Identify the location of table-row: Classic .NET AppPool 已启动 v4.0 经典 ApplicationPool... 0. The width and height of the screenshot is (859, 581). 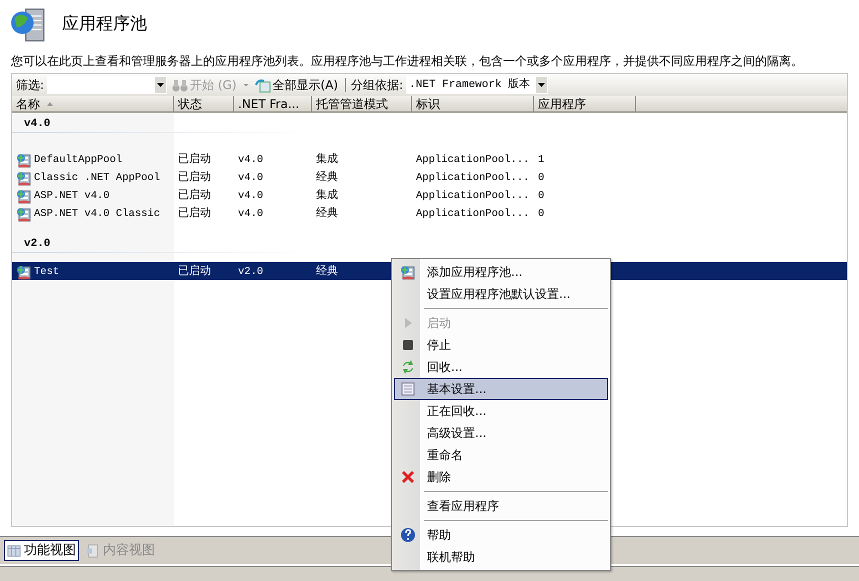
(429, 177).